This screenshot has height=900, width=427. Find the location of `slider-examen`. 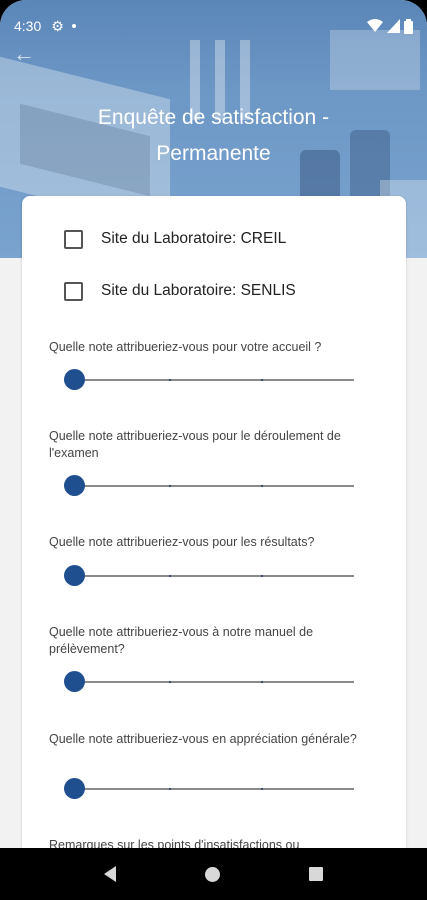

slider-examen is located at coordinates (209, 486).